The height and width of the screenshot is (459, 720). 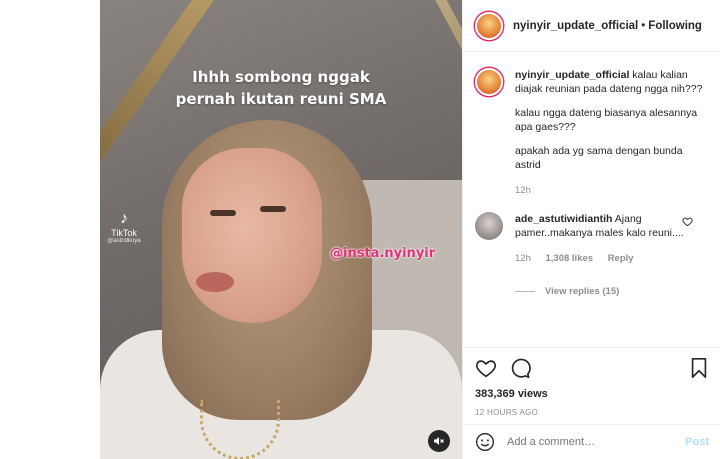 I want to click on bookmark-icon, so click(x=699, y=368).